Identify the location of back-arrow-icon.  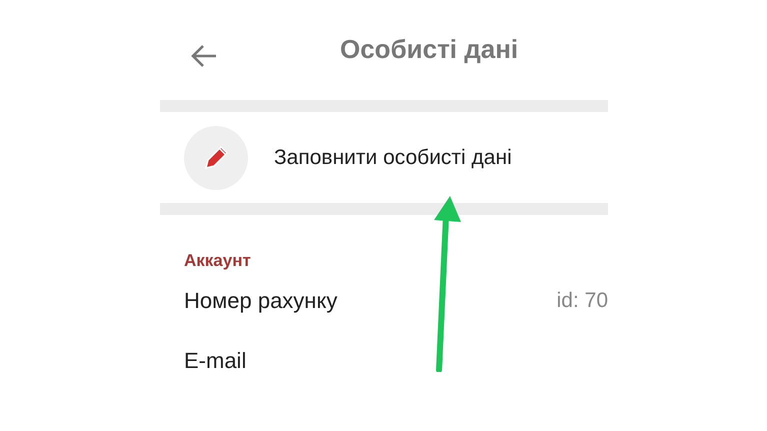
(204, 56).